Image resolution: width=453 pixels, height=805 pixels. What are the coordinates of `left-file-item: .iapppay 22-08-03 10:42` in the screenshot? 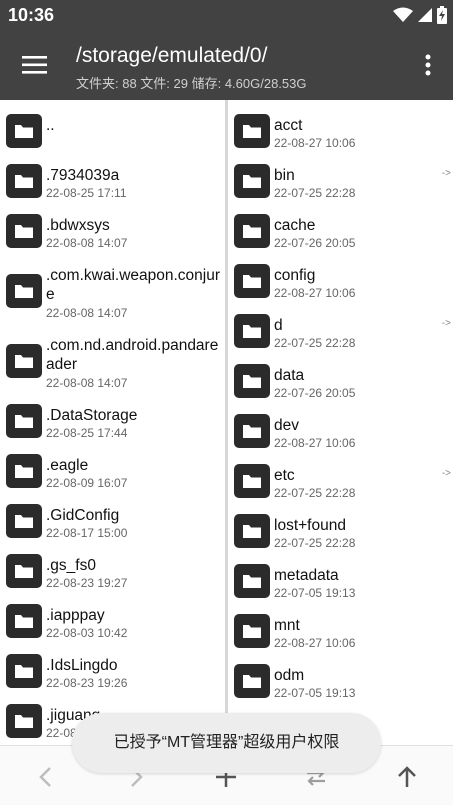 It's located at (112, 623).